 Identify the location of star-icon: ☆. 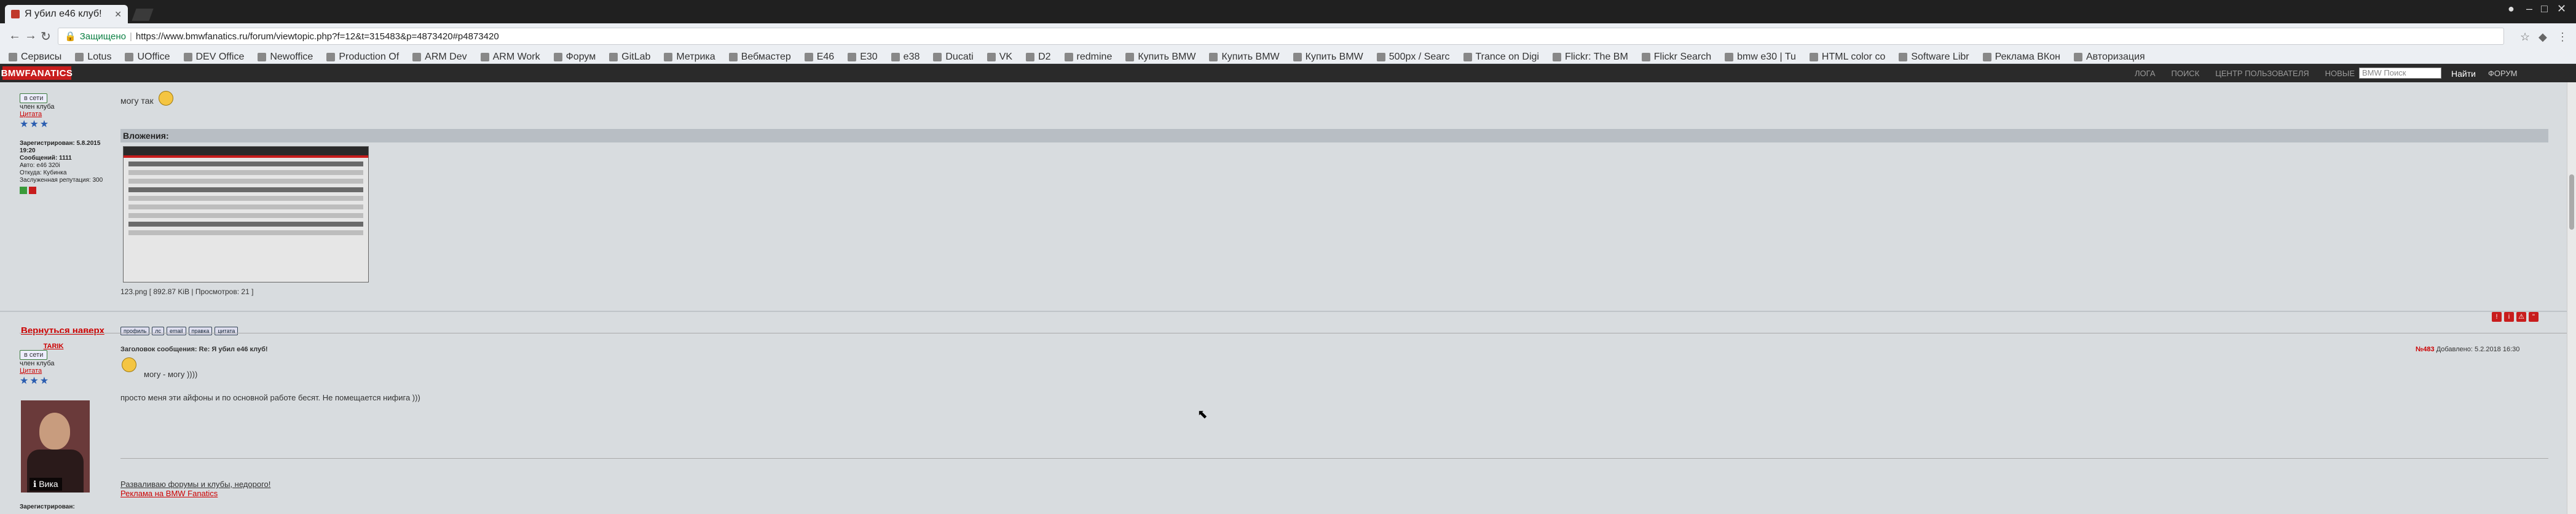
(2525, 37).